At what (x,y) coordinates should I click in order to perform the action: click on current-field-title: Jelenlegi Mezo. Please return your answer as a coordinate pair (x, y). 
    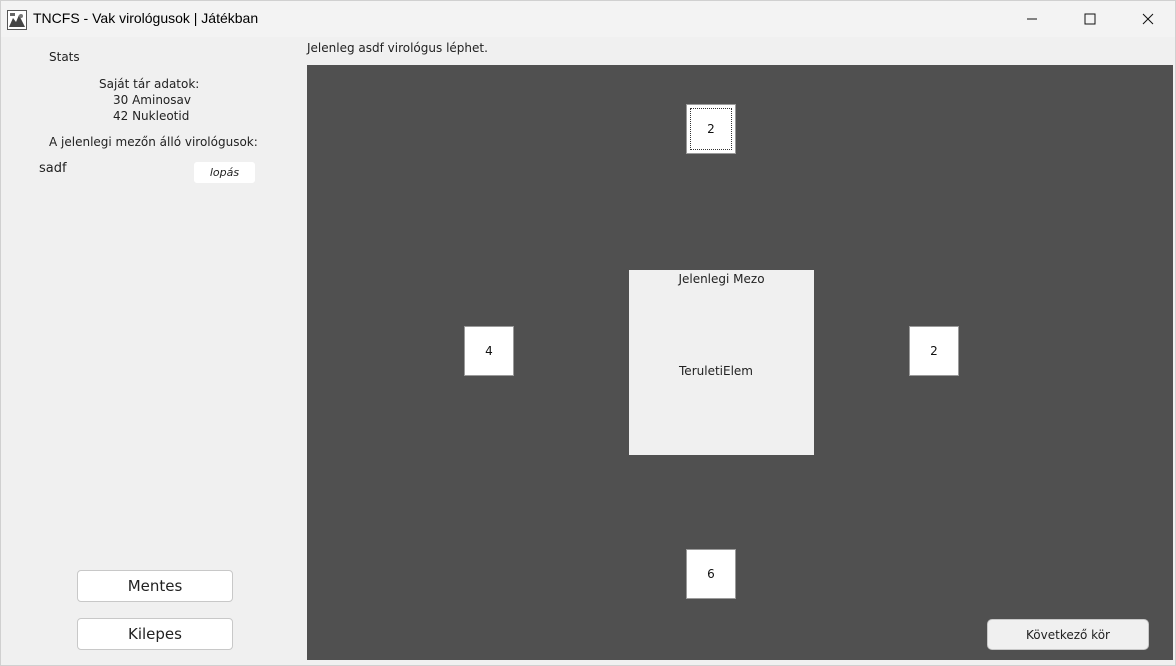
    Looking at the image, I should click on (721, 279).